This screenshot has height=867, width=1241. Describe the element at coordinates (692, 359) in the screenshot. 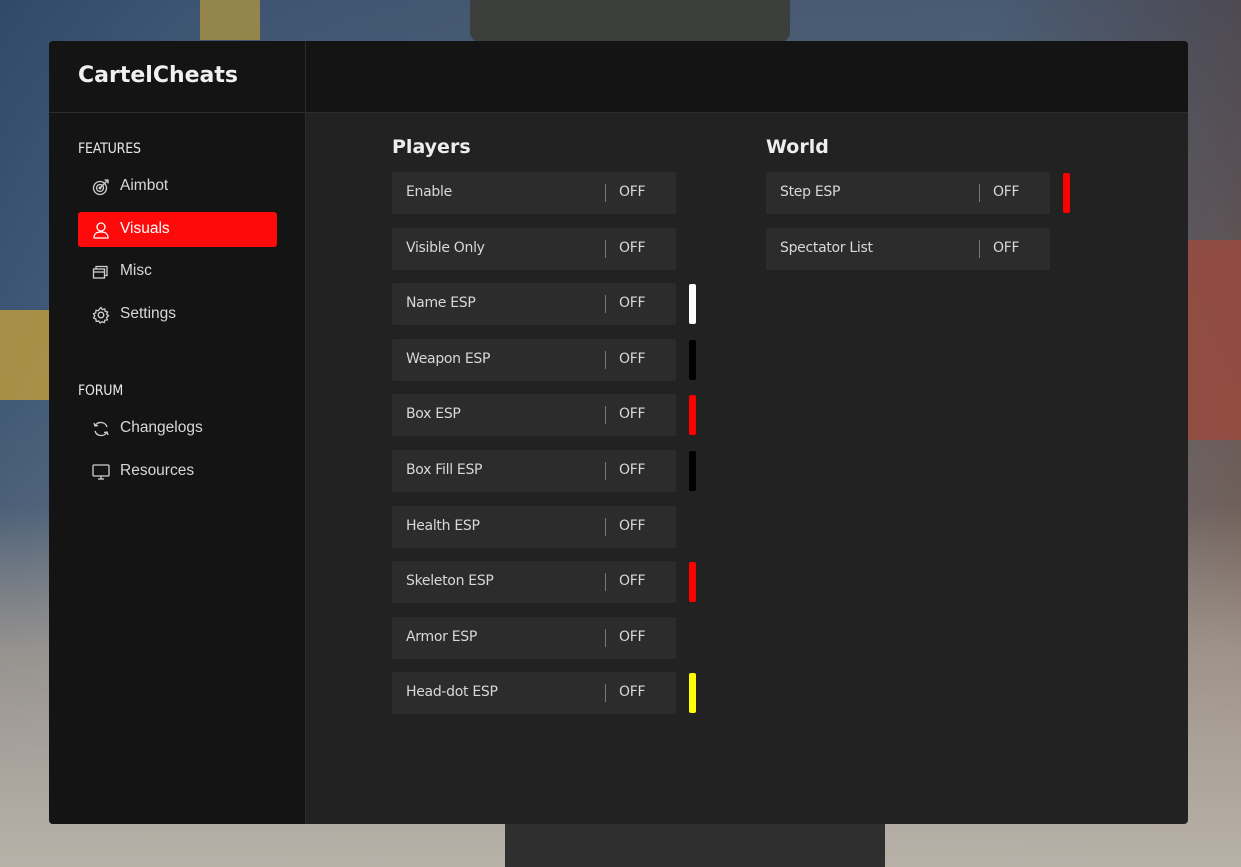

I see `color-picker-weapon-esp` at that location.